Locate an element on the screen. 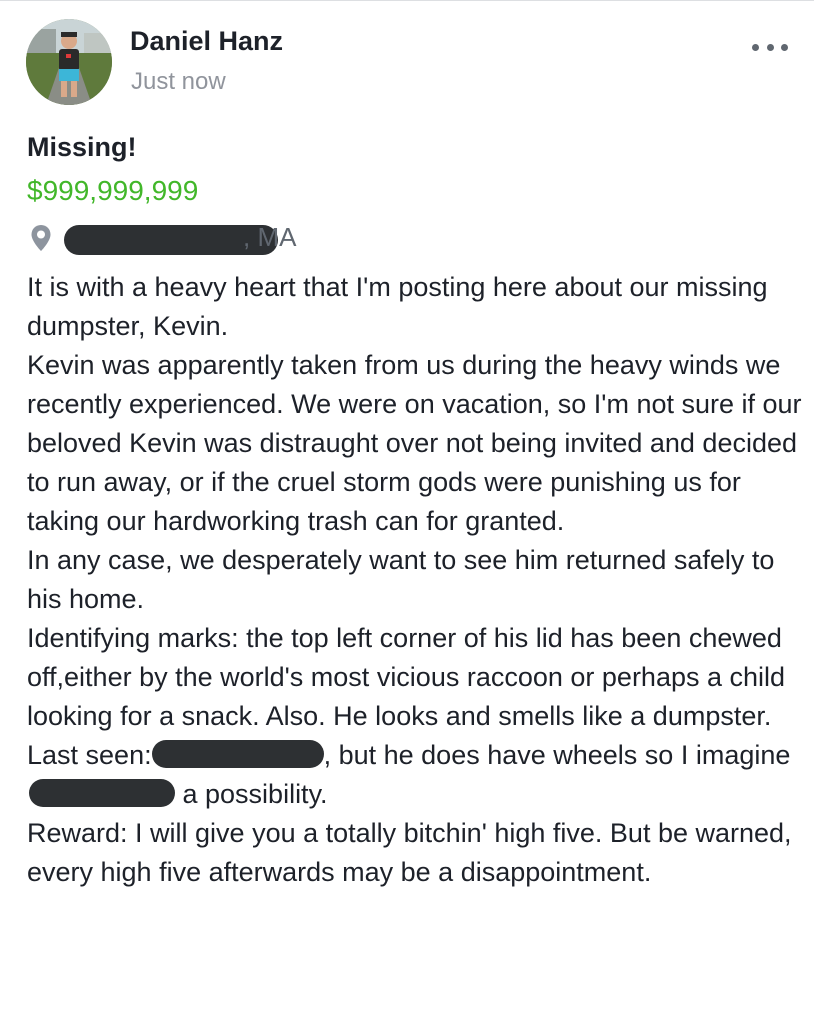 This screenshot has width=814, height=1024. post-timestamp: Just now is located at coordinates (178, 82).